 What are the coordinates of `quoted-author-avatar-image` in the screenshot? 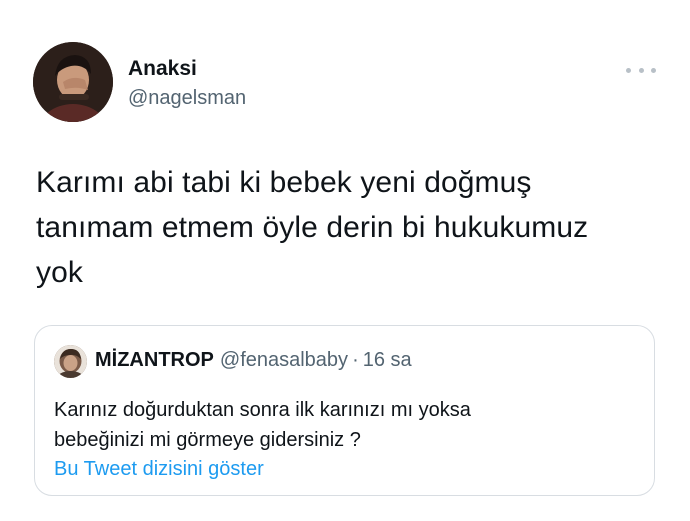 It's located at (70, 361).